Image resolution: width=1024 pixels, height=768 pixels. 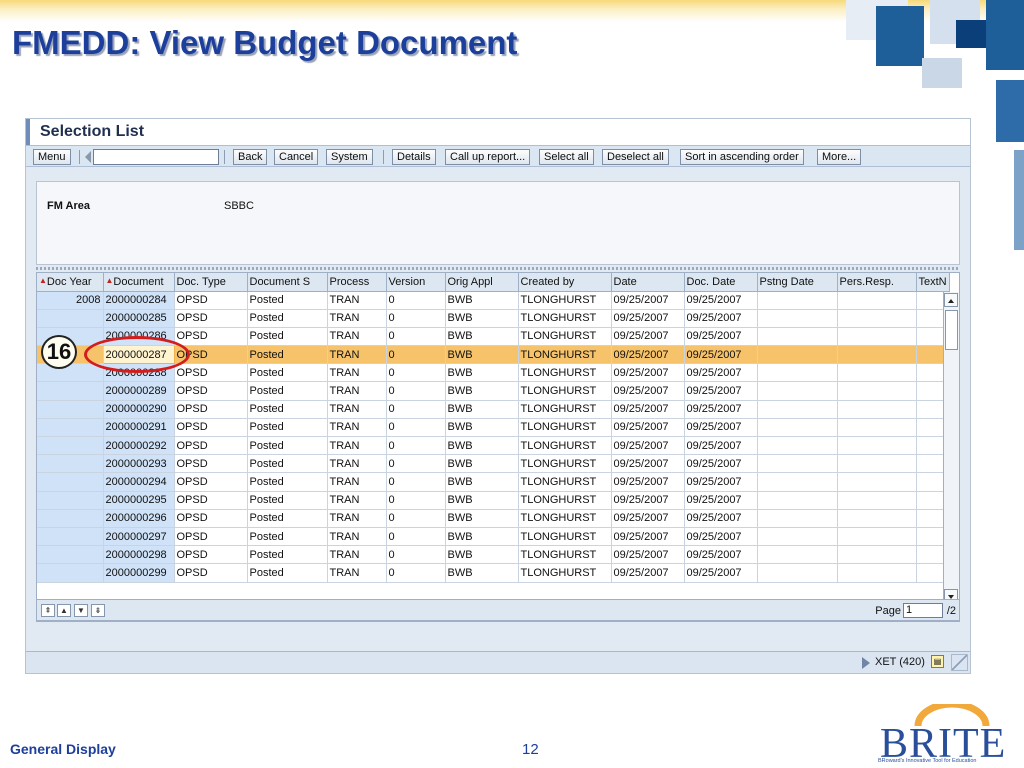 I want to click on back-button: Back, so click(x=250, y=157).